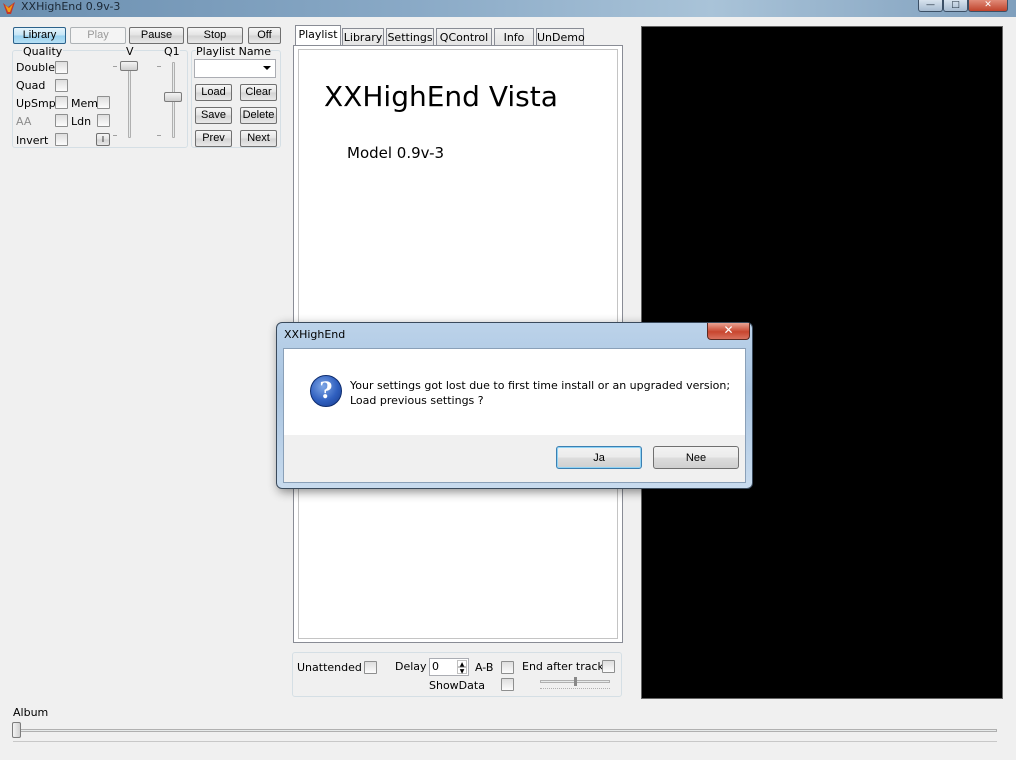 This screenshot has width=1016, height=760. What do you see at coordinates (81, 121) in the screenshot?
I see `ldn-label: Ldn` at bounding box center [81, 121].